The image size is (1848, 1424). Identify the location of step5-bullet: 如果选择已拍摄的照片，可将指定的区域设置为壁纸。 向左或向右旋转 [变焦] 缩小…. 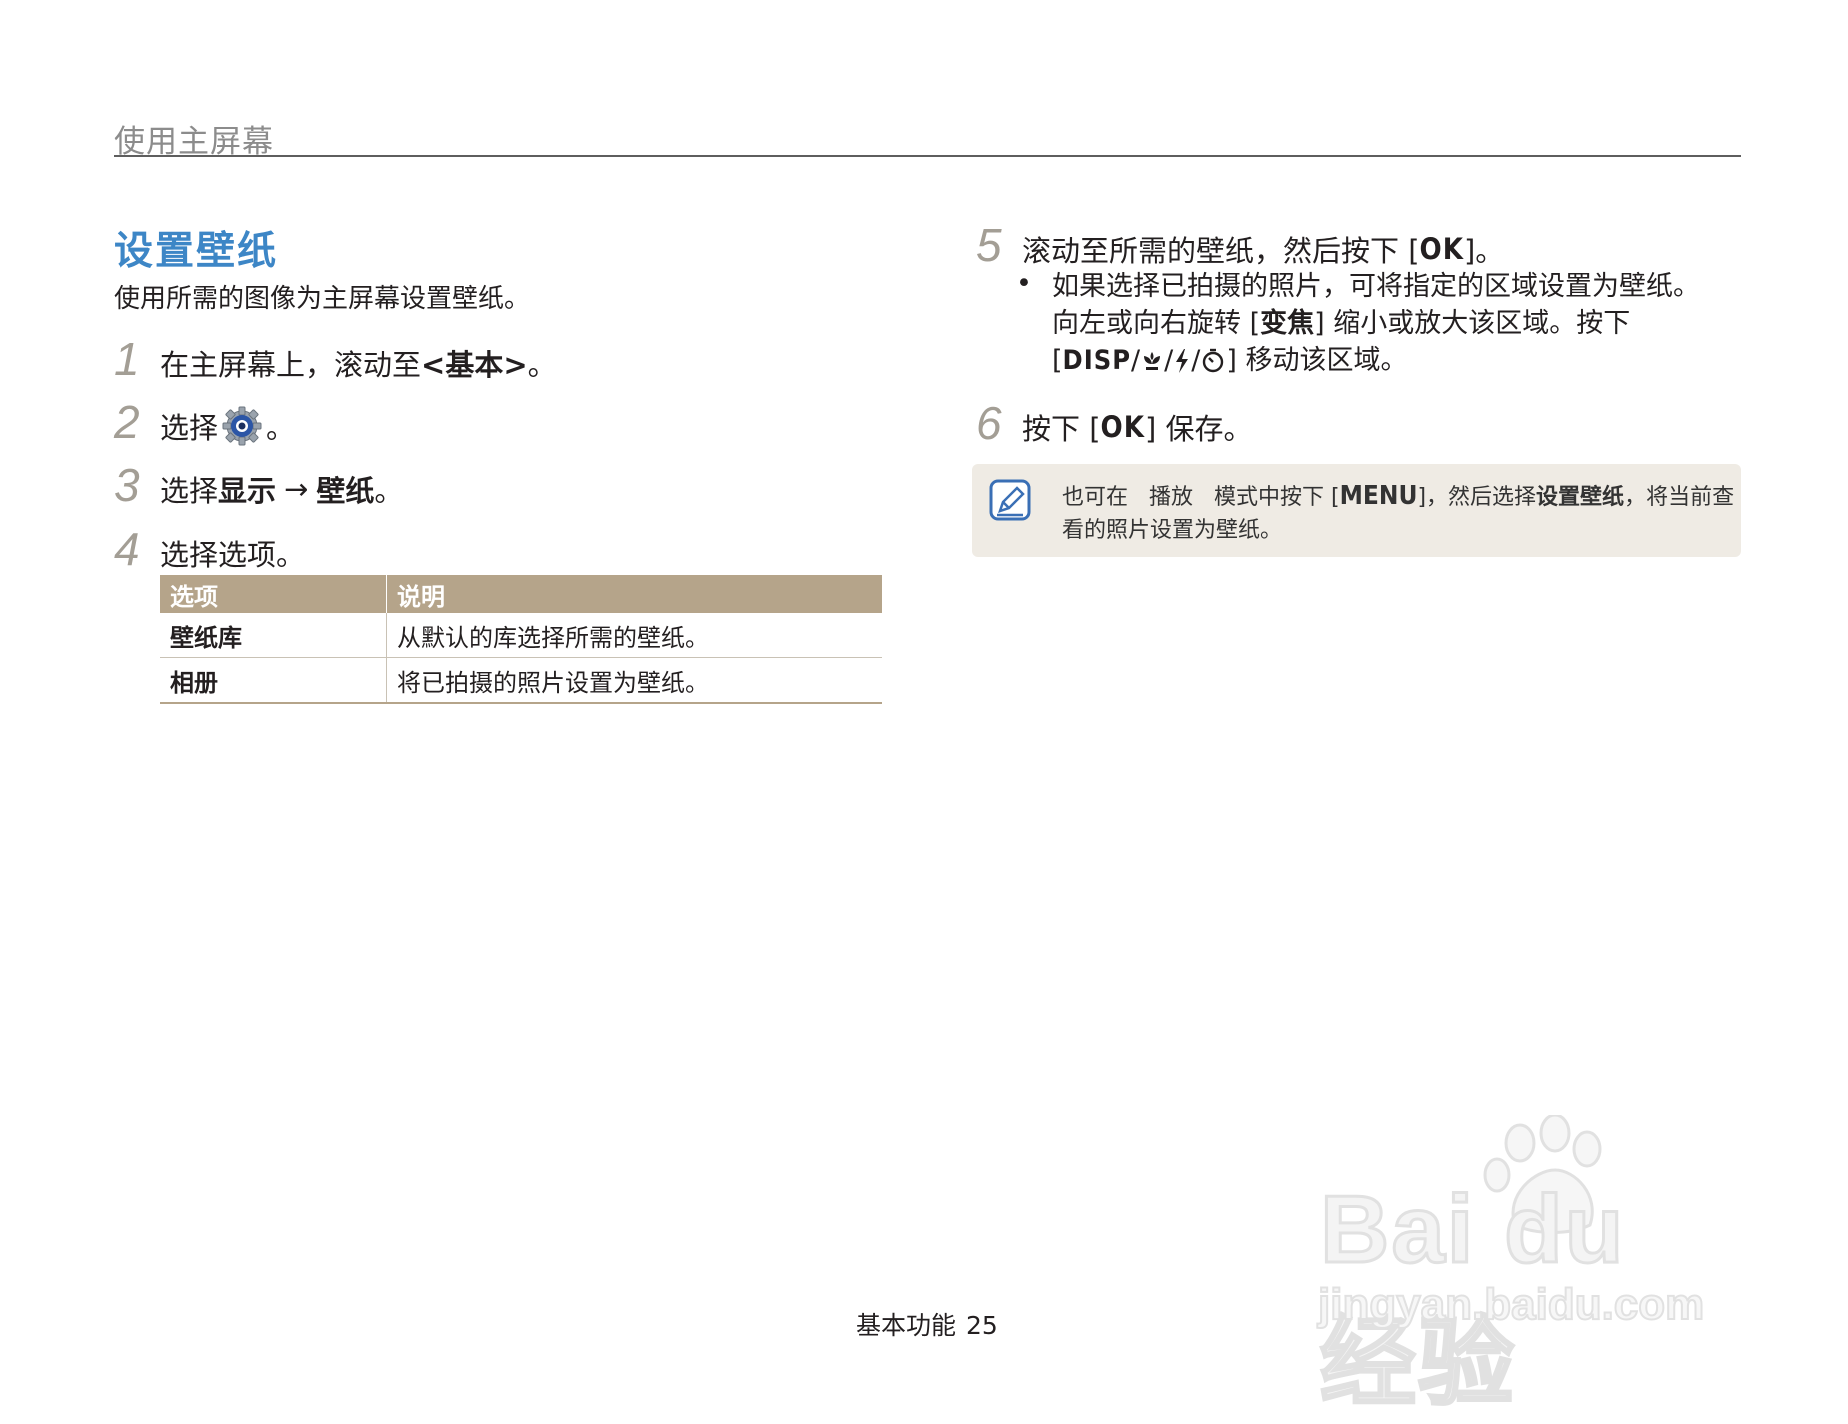
(1376, 323).